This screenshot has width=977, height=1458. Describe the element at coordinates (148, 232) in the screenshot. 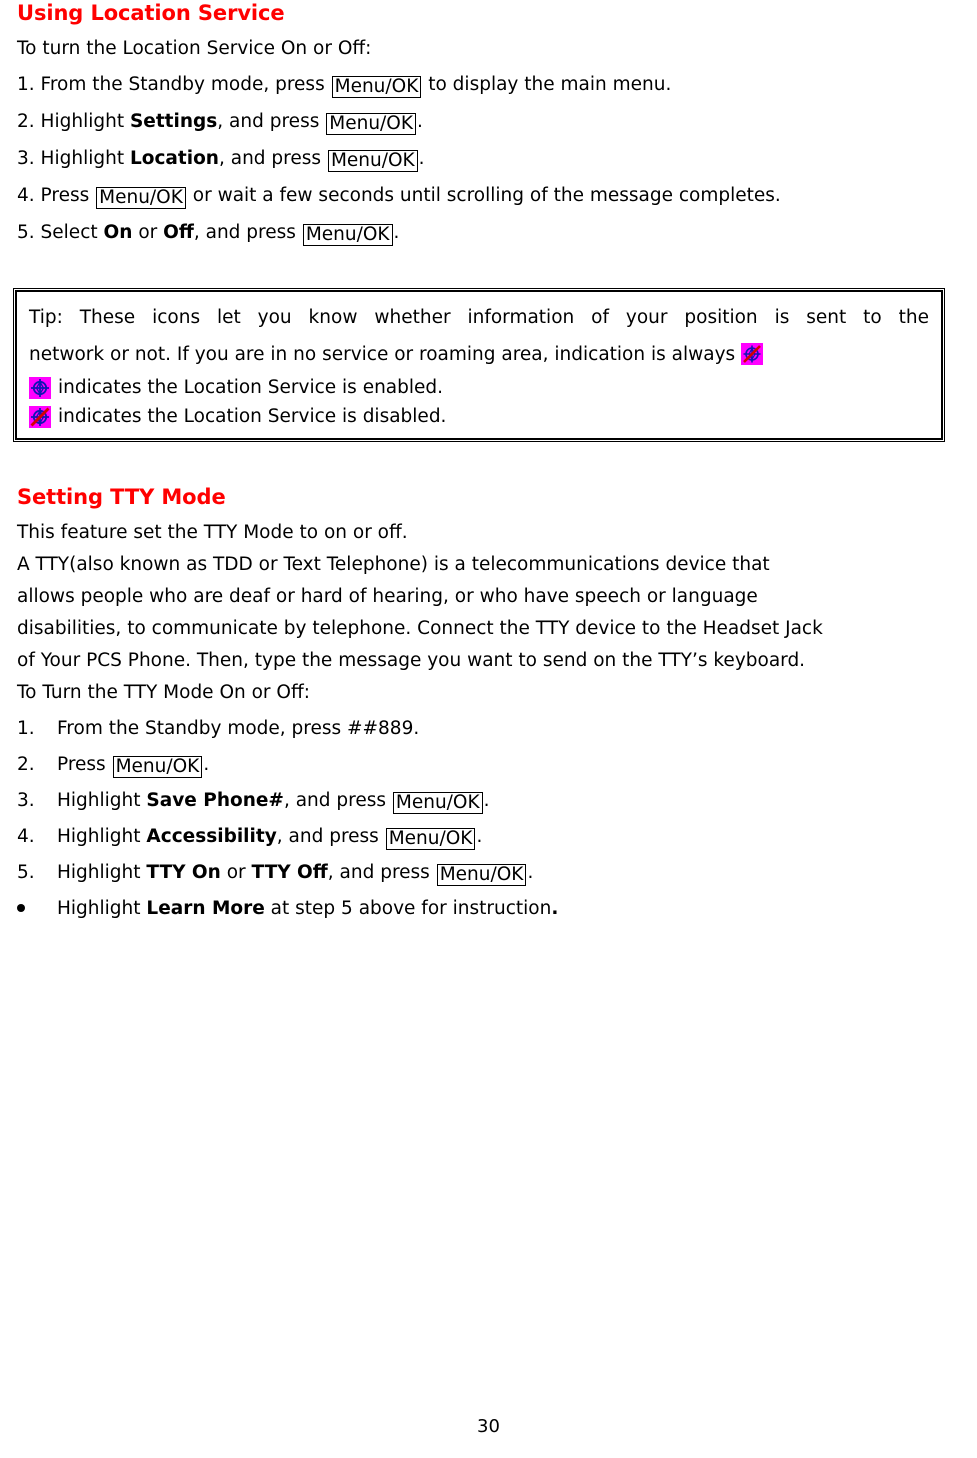

I see `location-step-5-or: or` at that location.